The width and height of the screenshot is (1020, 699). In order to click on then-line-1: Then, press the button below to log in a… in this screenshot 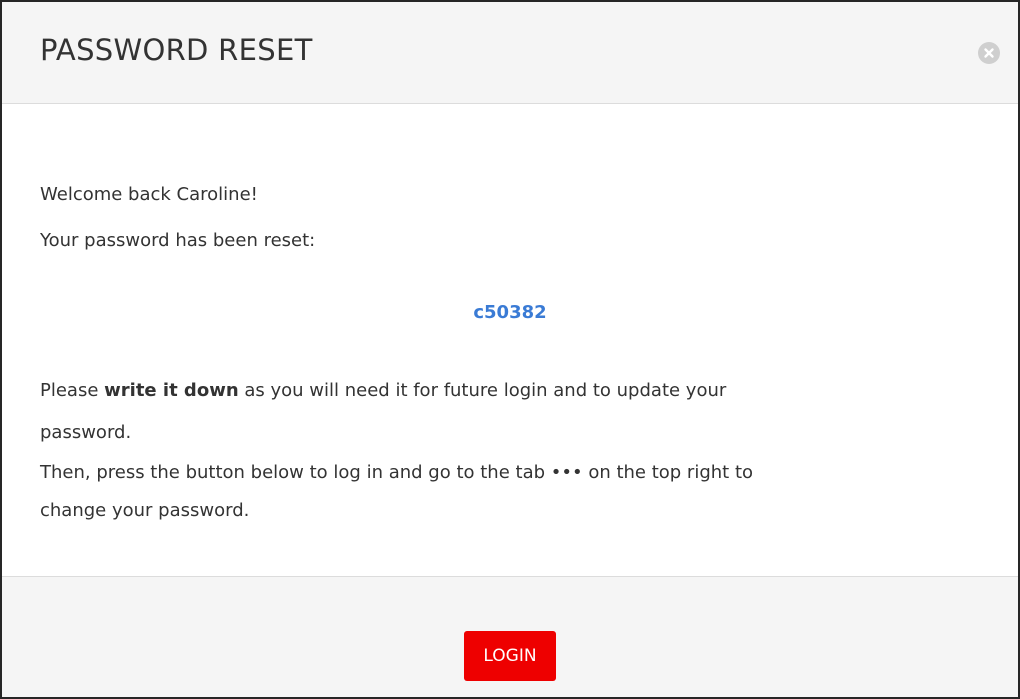, I will do `click(397, 472)`.